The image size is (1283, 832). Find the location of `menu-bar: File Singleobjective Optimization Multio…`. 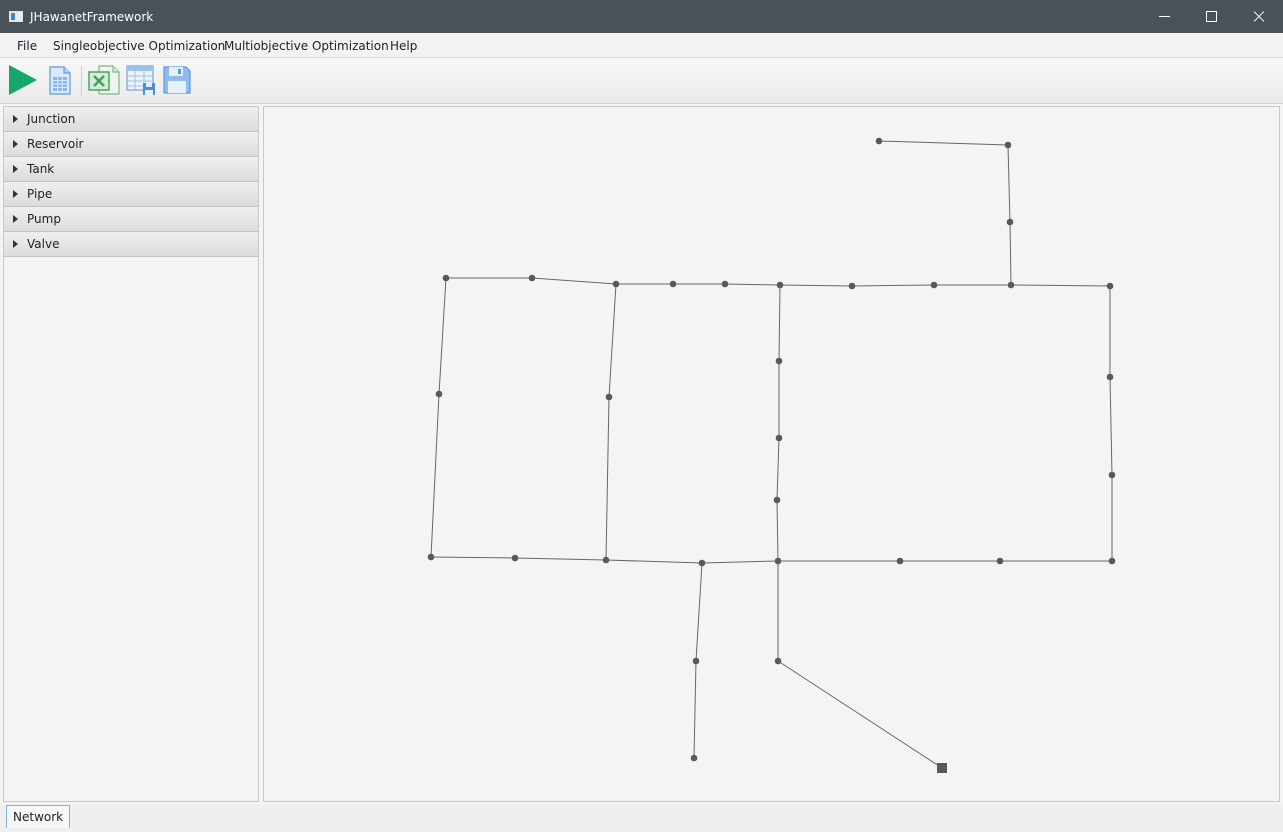

menu-bar: File Singleobjective Optimization Multio… is located at coordinates (641, 45).